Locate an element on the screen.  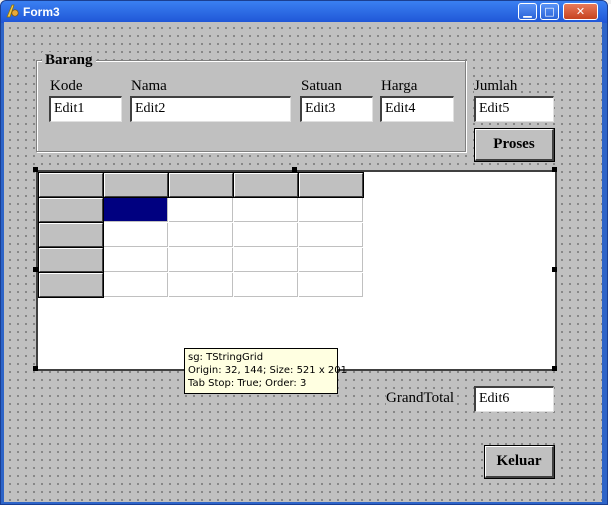
grandtotal-input: Edit6 is located at coordinates (514, 399).